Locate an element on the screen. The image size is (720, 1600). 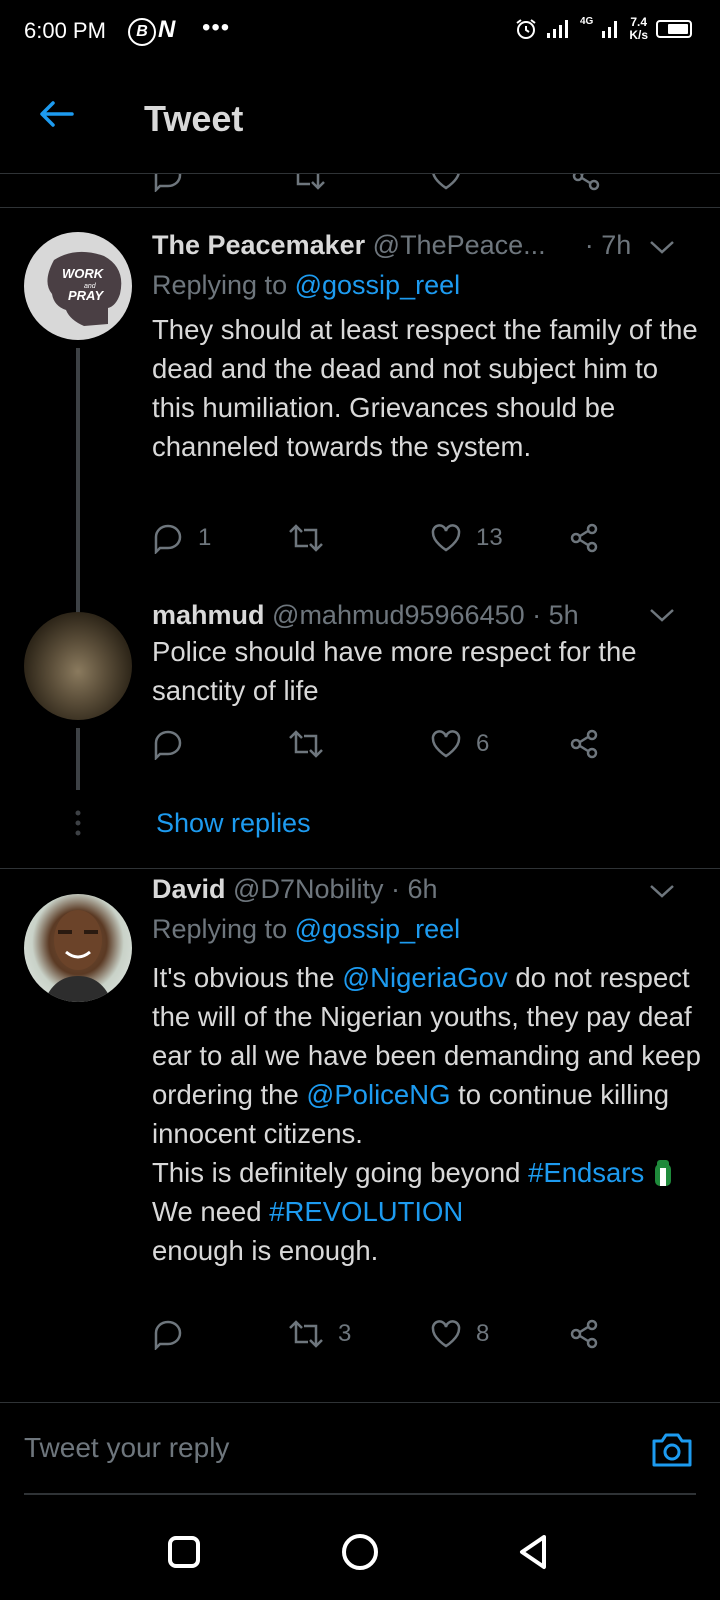
like-button: 6 is located at coordinates (459, 744).